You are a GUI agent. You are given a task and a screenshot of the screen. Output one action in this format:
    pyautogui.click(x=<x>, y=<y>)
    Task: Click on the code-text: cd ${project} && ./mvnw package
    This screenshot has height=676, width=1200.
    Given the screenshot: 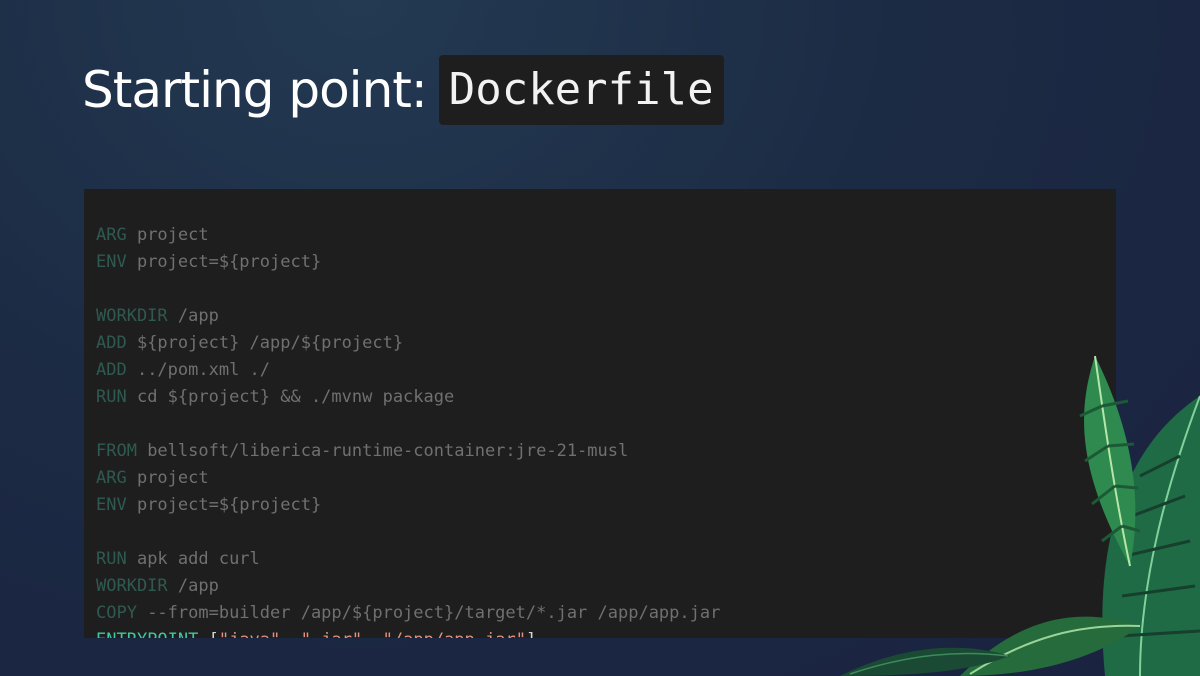 What is the action you would take?
    pyautogui.click(x=290, y=397)
    